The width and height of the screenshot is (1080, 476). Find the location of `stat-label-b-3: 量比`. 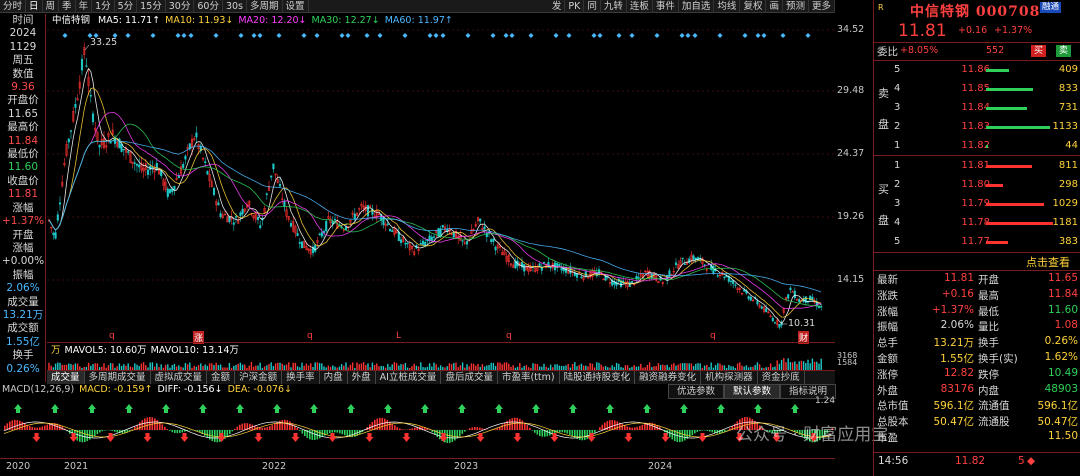

stat-label-b-3: 量比 is located at coordinates (988, 327).